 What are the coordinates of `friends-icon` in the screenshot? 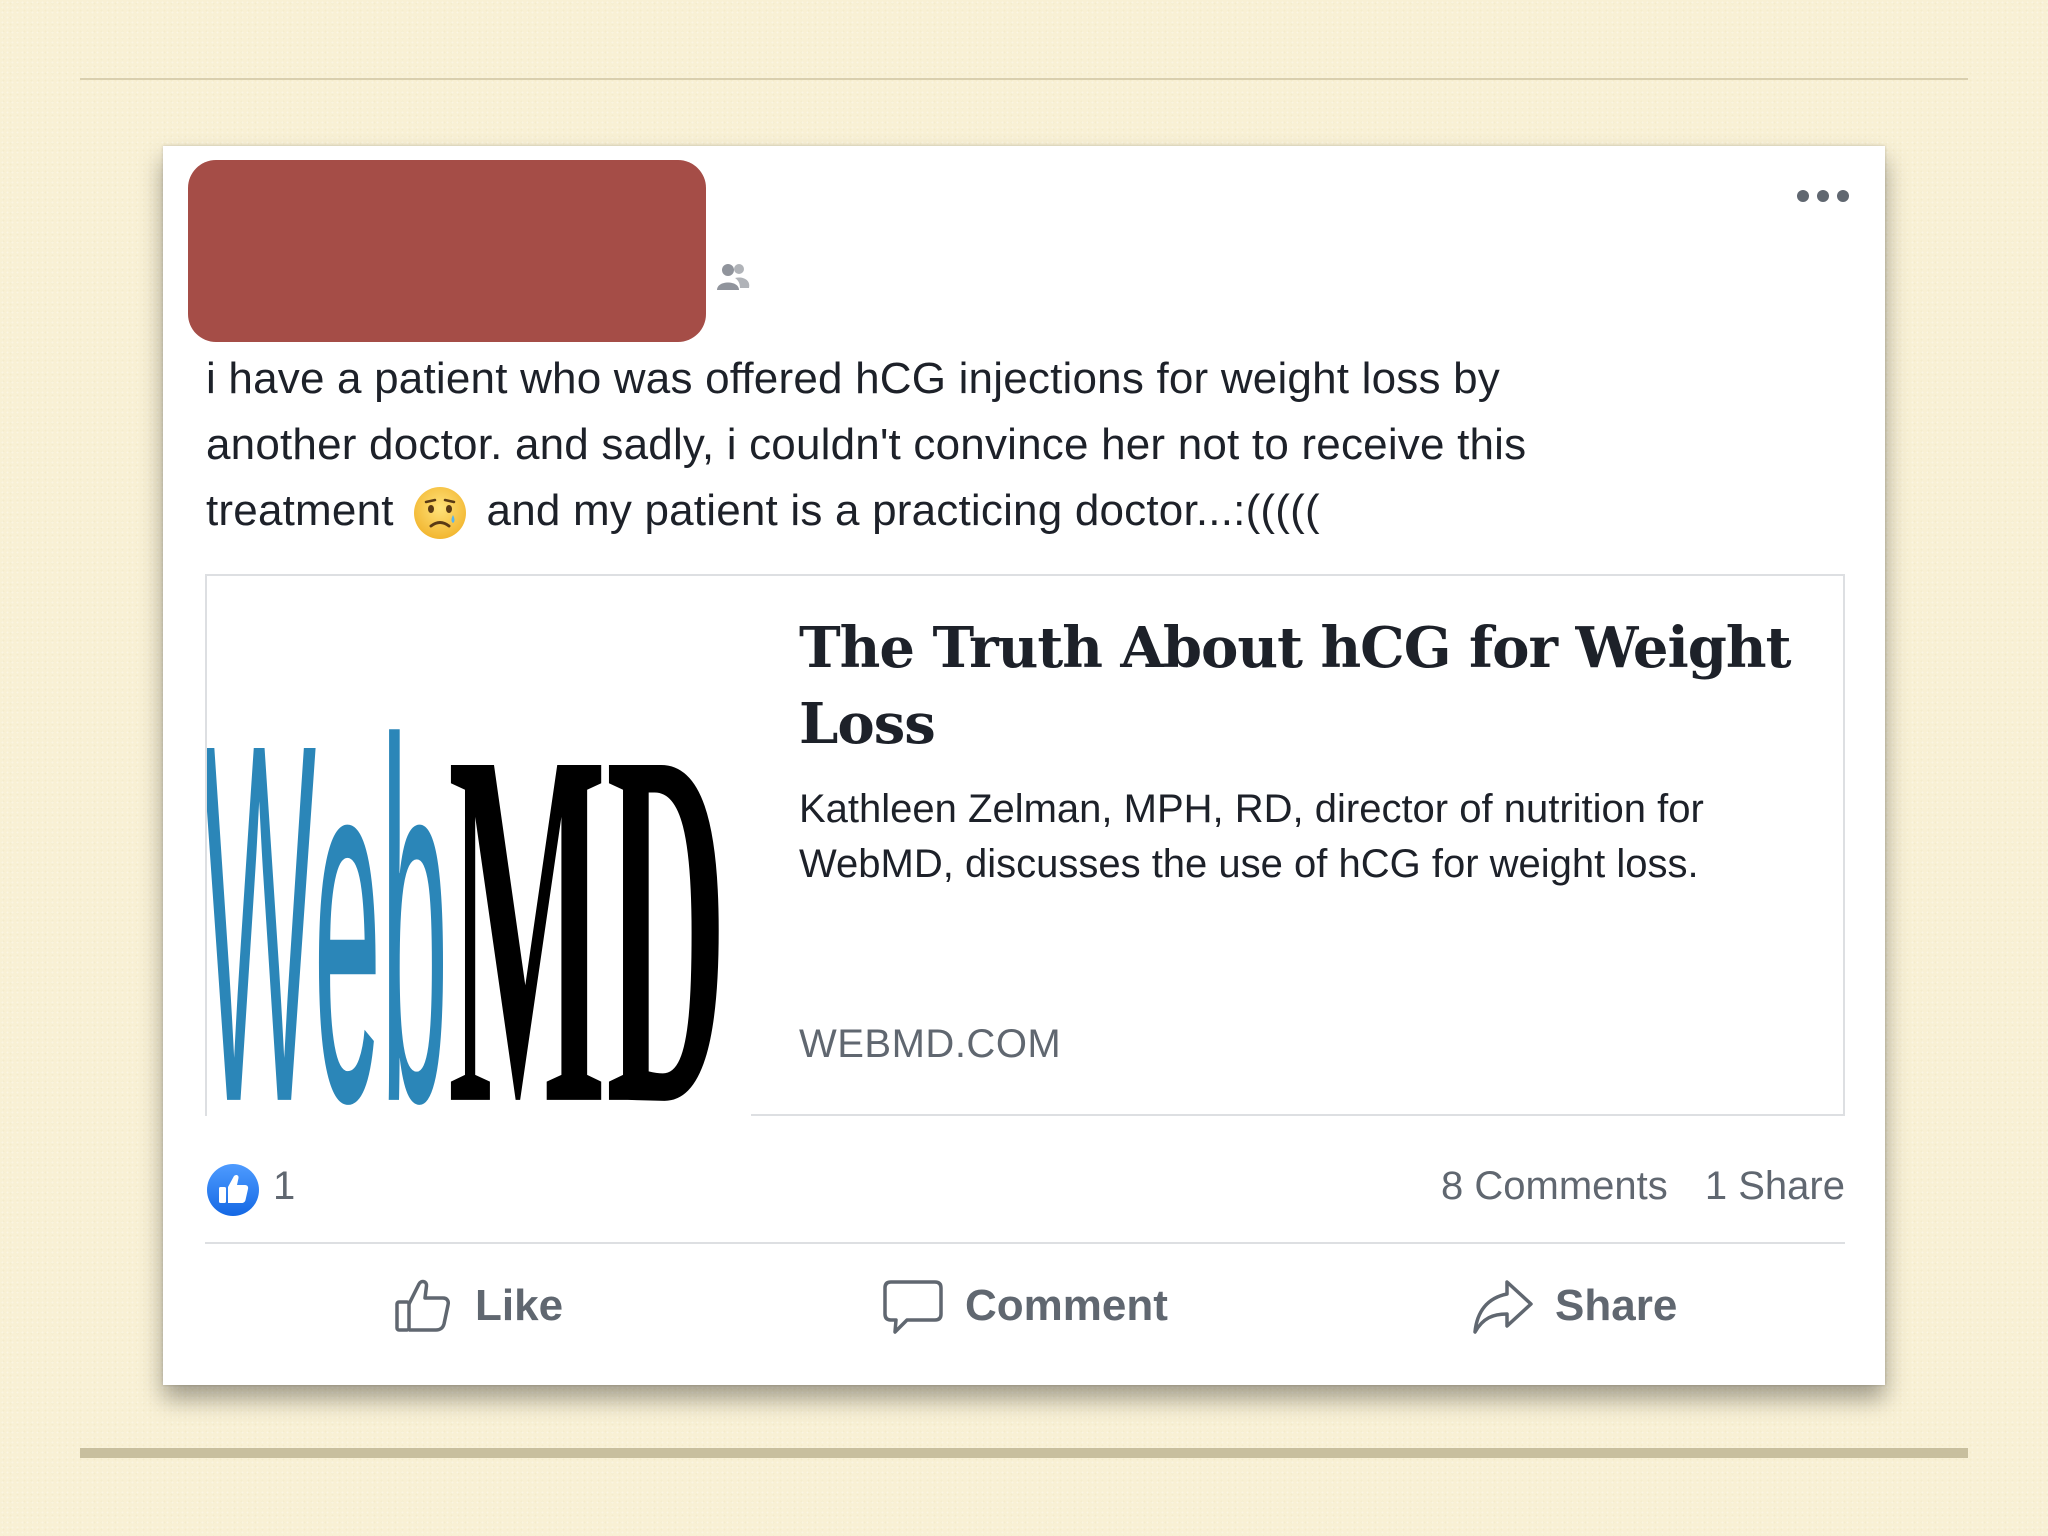 It's located at (733, 278).